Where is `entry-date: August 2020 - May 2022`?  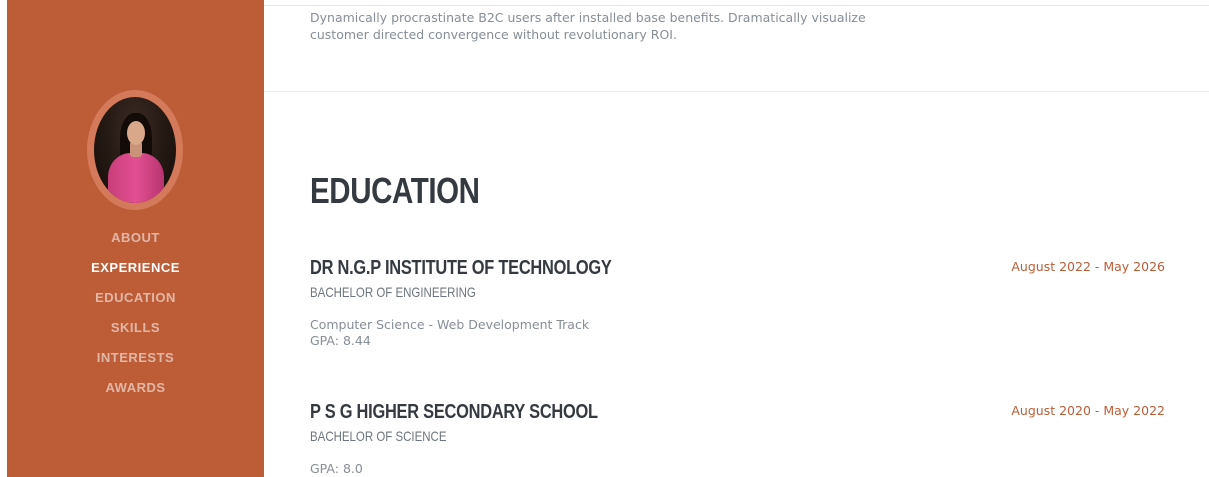 entry-date: August 2020 - May 2022 is located at coordinates (1088, 410).